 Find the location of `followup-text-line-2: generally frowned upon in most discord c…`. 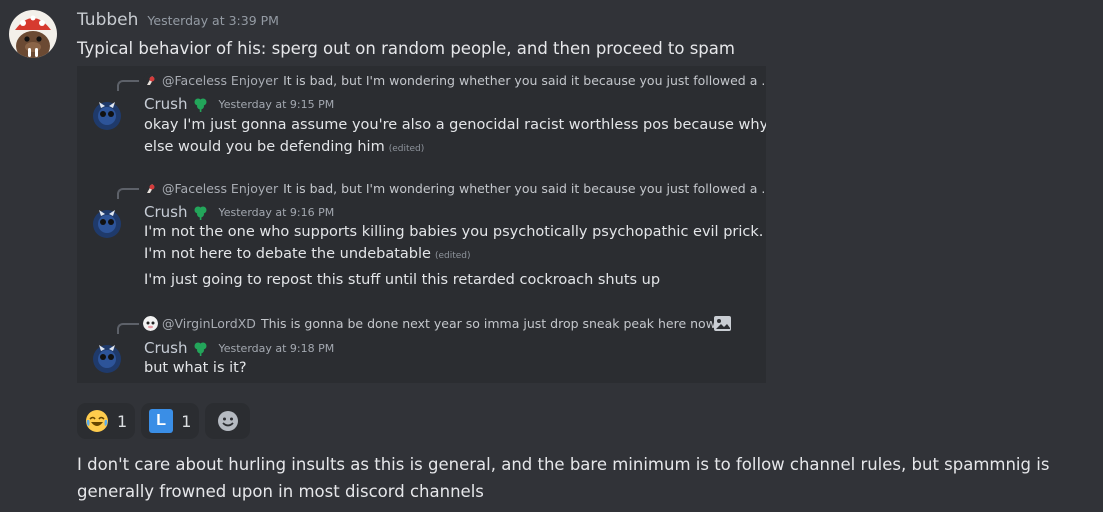

followup-text-line-2: generally frowned upon in most discord c… is located at coordinates (280, 491).